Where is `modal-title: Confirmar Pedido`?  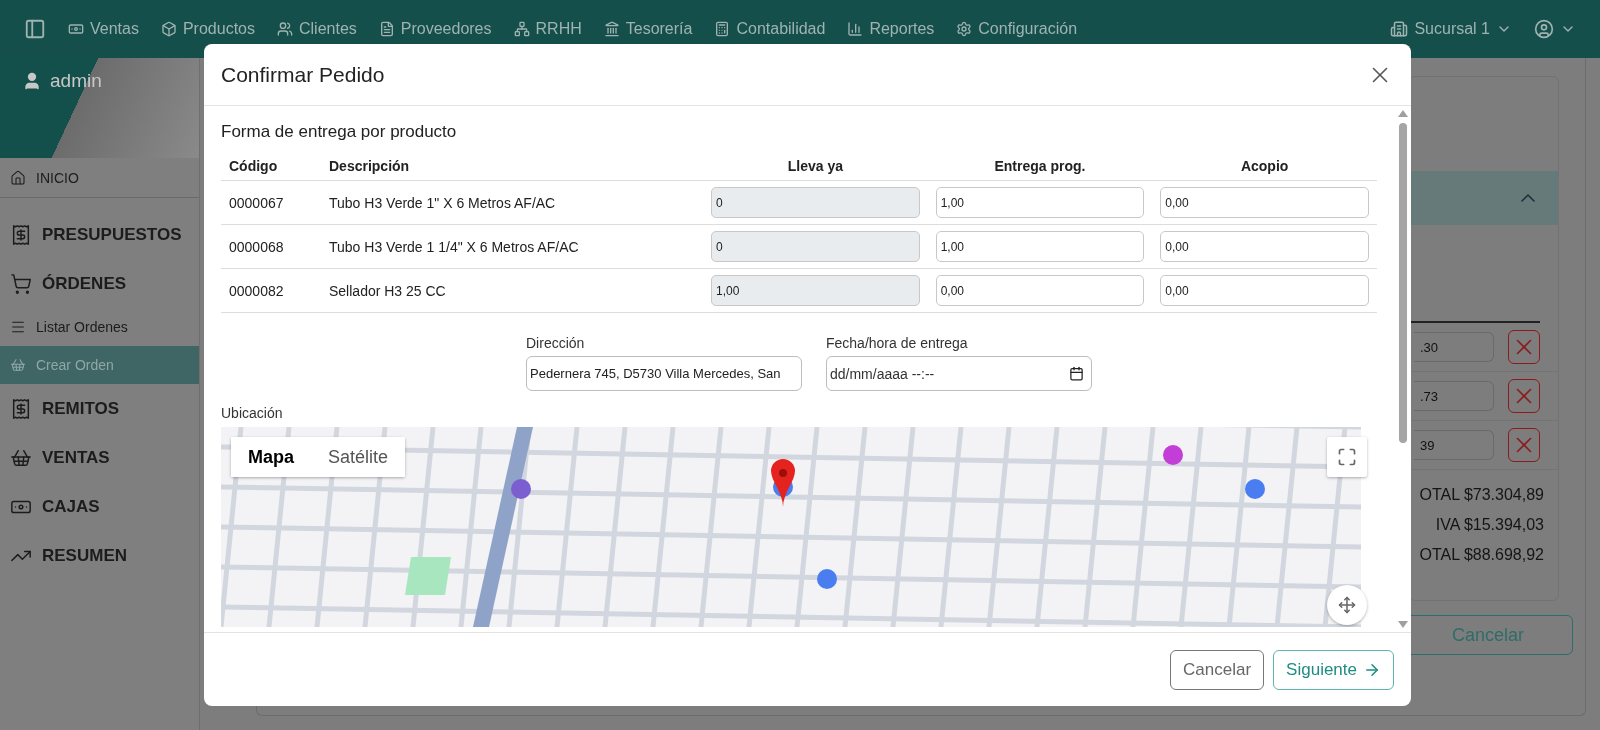
modal-title: Confirmar Pedido is located at coordinates (303, 74).